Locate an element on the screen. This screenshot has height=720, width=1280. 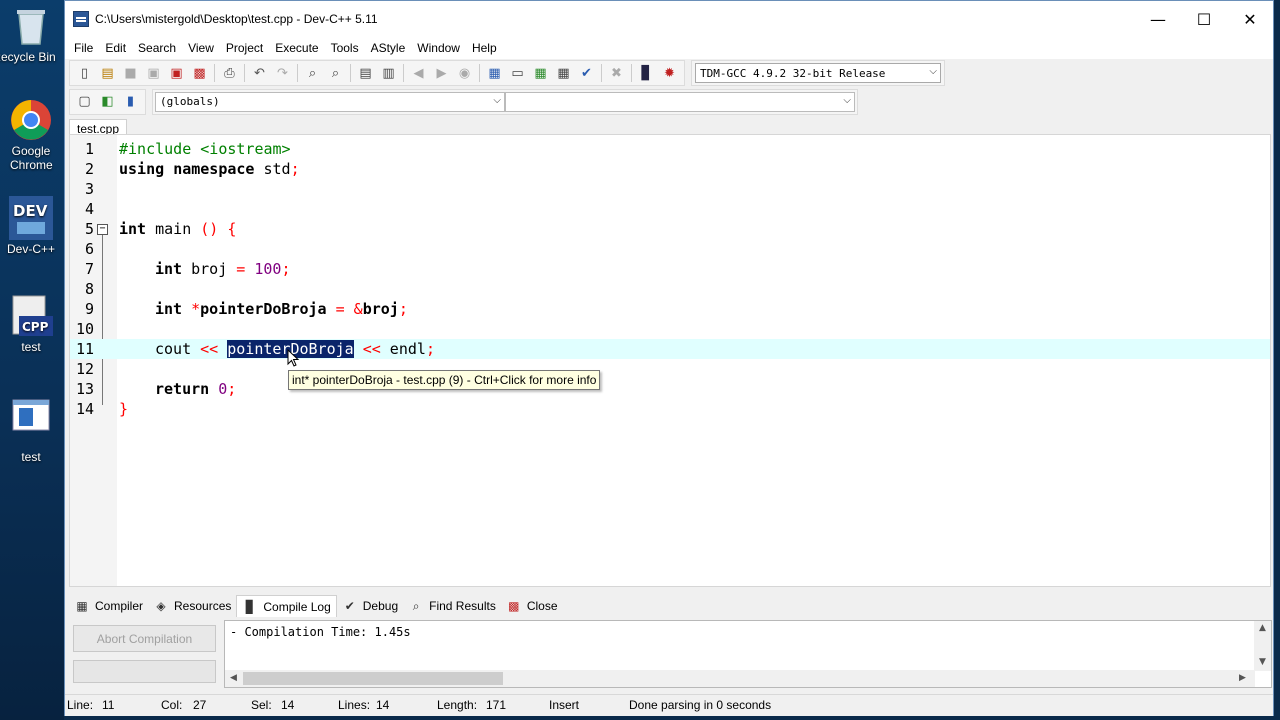
line-number: 3 is located at coordinates (89, 189).